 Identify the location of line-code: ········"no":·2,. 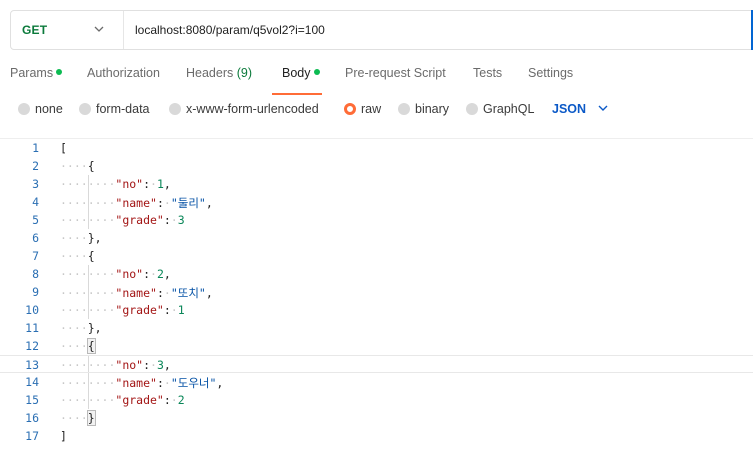
(115, 274).